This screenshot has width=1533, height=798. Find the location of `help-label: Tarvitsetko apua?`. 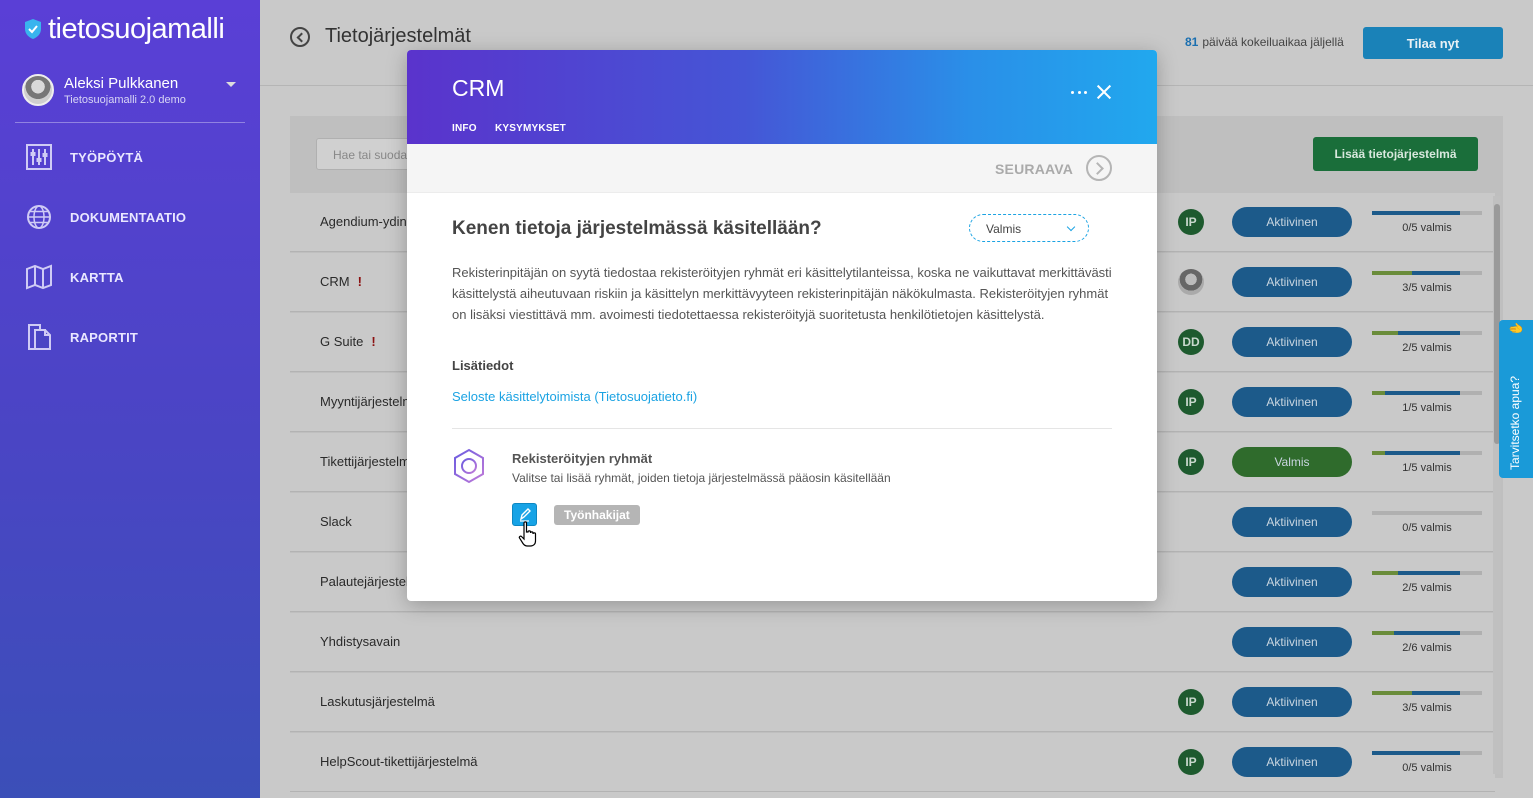

help-label: Tarvitsetko apua? is located at coordinates (1515, 422).